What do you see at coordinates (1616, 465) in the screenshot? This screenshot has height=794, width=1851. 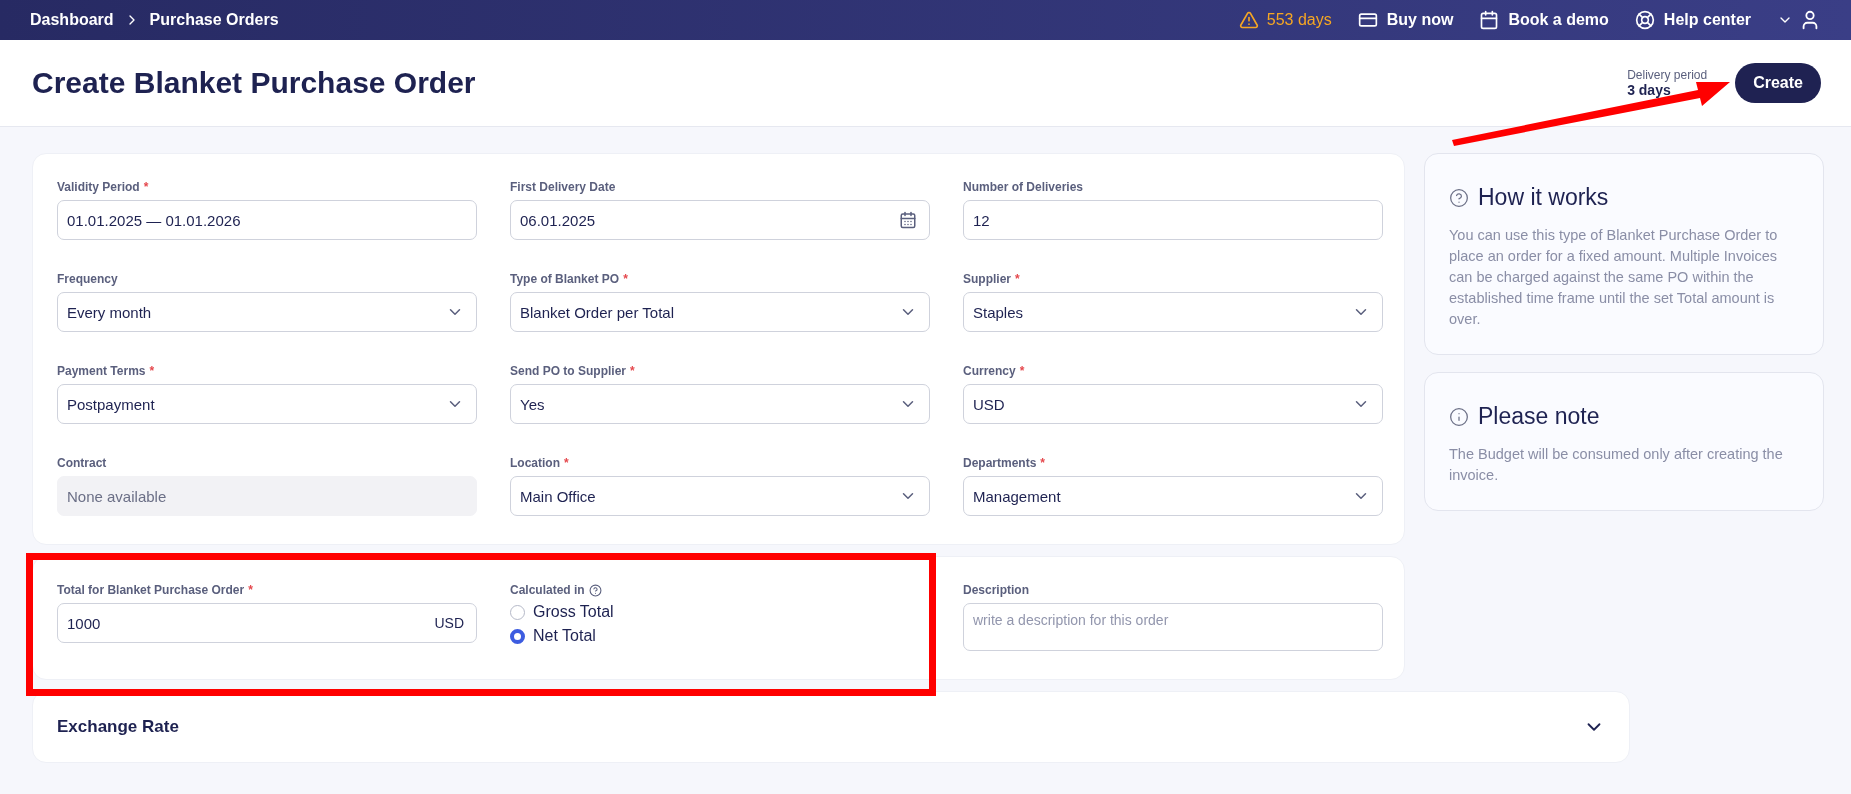 I see `info-text: The Budget will be consumed only after creating the invoice.` at bounding box center [1616, 465].